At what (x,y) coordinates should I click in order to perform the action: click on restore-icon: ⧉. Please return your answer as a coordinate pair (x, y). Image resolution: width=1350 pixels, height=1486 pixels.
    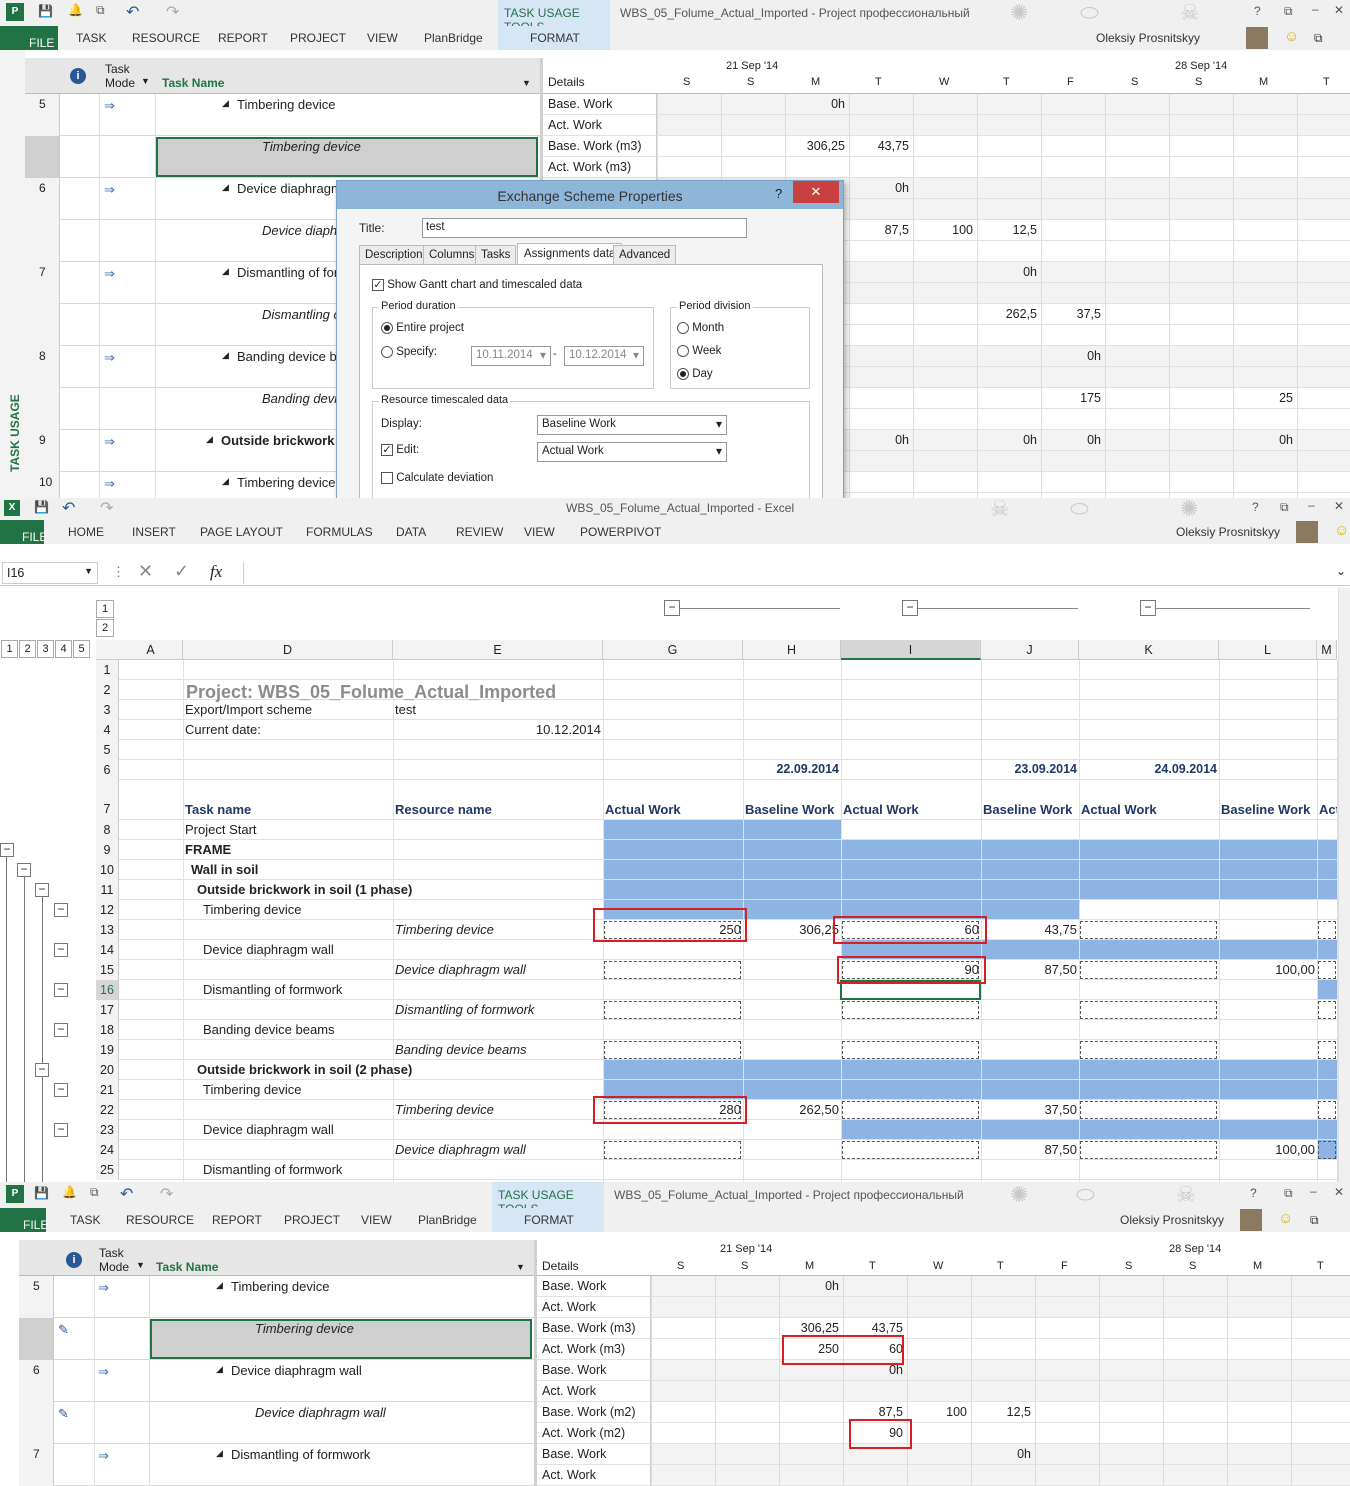
    Looking at the image, I should click on (1288, 11).